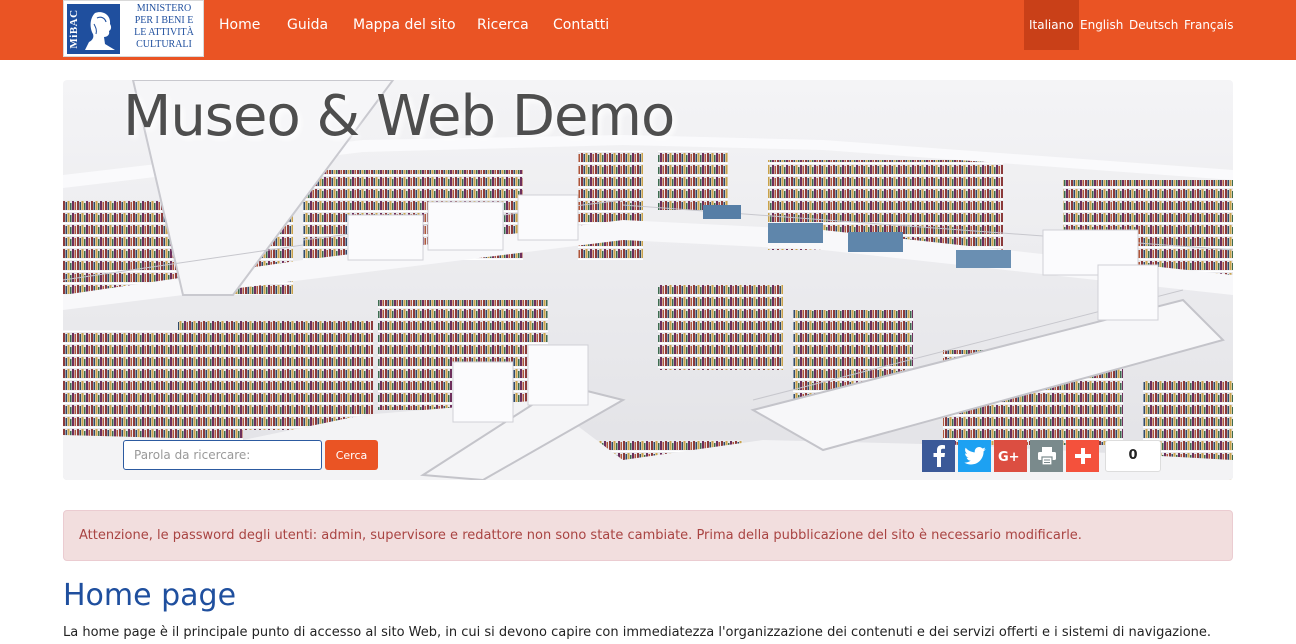 The width and height of the screenshot is (1296, 644). Describe the element at coordinates (404, 25) in the screenshot. I see `nav-mappa-del-sito: Mappa del sito` at that location.